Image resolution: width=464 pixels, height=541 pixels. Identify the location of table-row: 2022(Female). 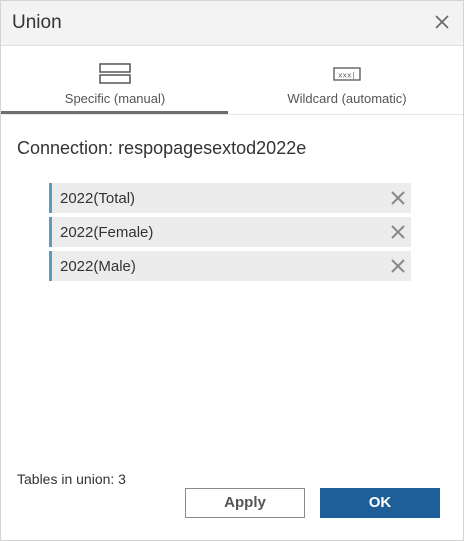
(230, 232).